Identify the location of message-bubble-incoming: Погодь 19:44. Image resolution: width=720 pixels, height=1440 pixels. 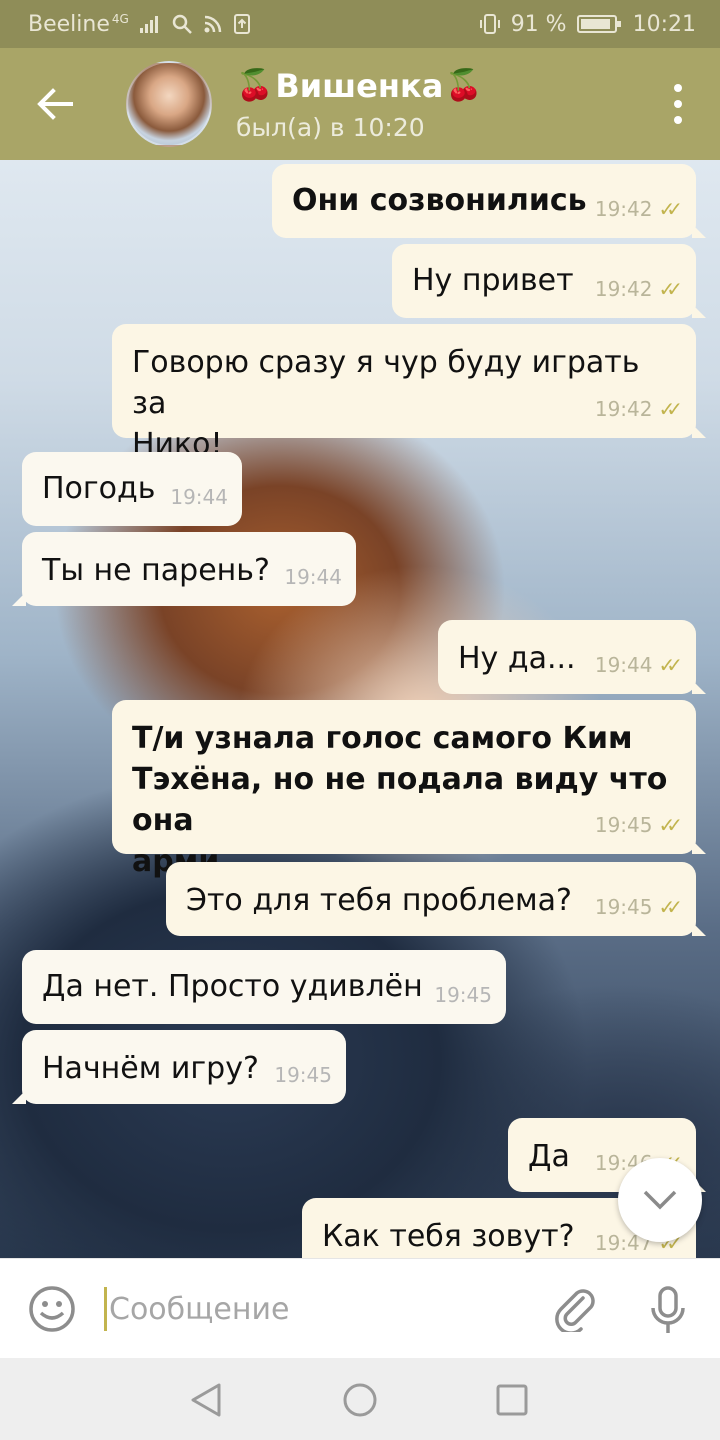
(132, 489).